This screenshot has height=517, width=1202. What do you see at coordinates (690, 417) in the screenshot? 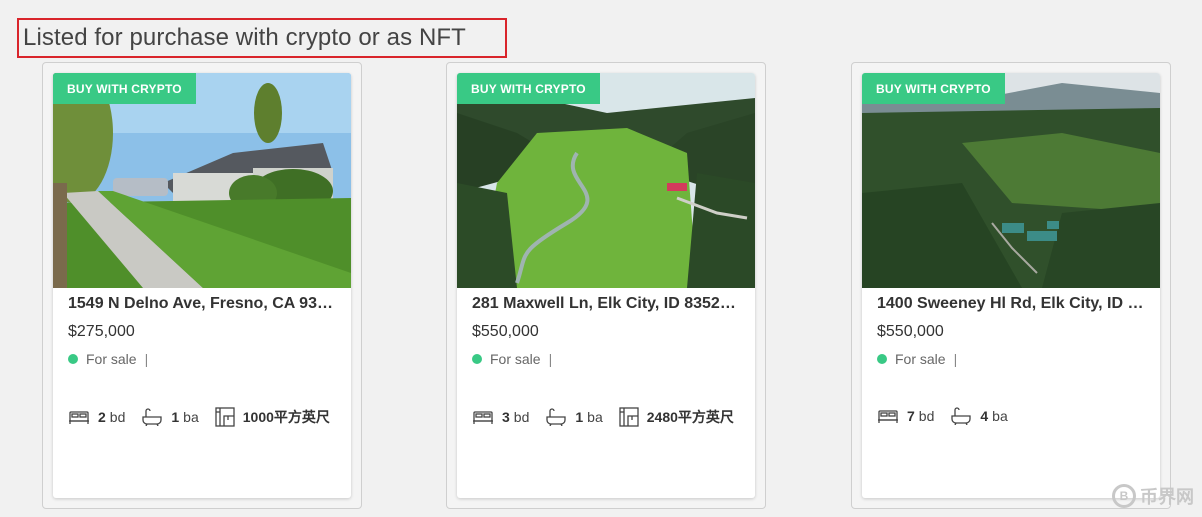
I see `area-value: 2480平方英尺` at bounding box center [690, 417].